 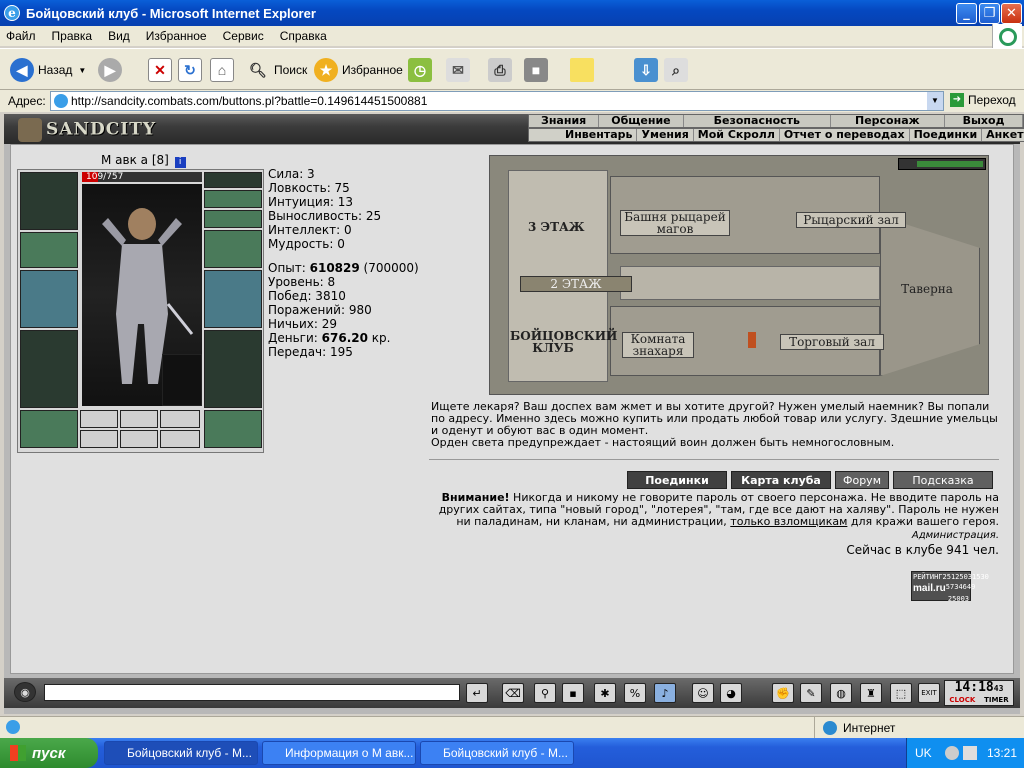 I want to click on knights-tower-link: Башня рыцарей магов, so click(x=675, y=223).